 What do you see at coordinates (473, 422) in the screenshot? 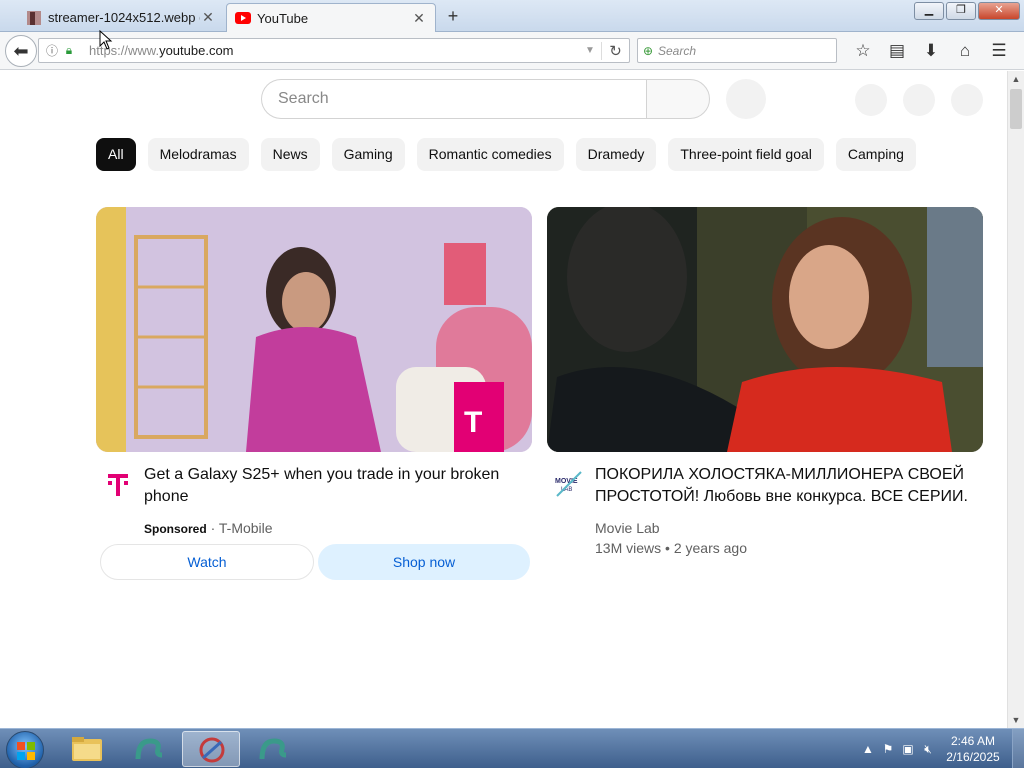
I see `svg-text: T` at bounding box center [473, 422].